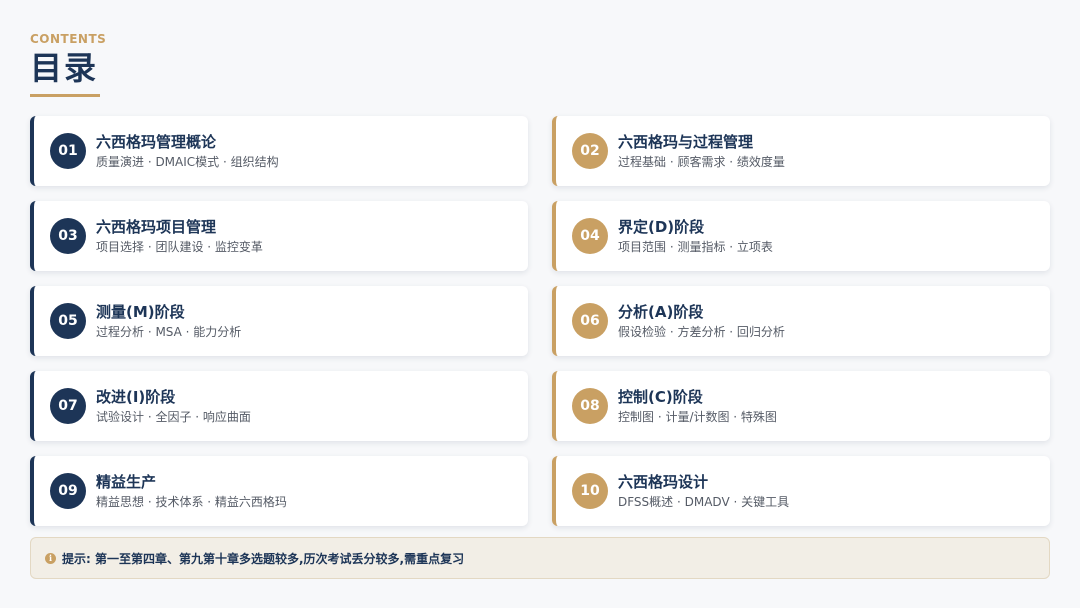 The image size is (1080, 608). I want to click on section-title: 六西格玛与过程管理, so click(686, 142).